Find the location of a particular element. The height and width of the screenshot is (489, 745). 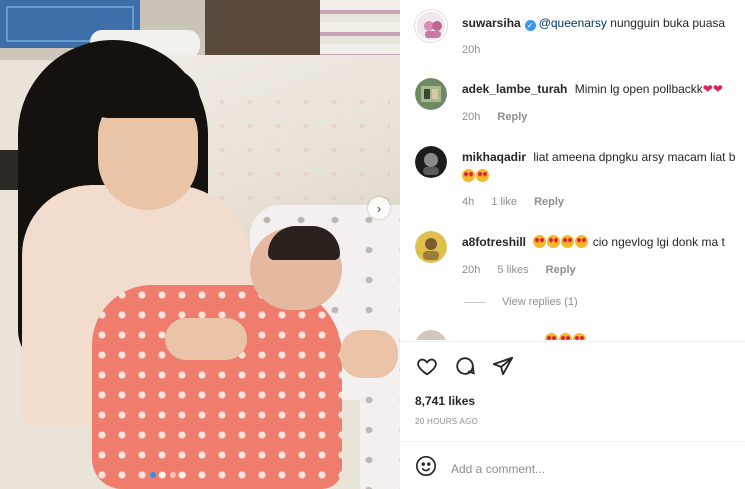

post-timestamp: 20 HOURS AGO is located at coordinates (447, 421).